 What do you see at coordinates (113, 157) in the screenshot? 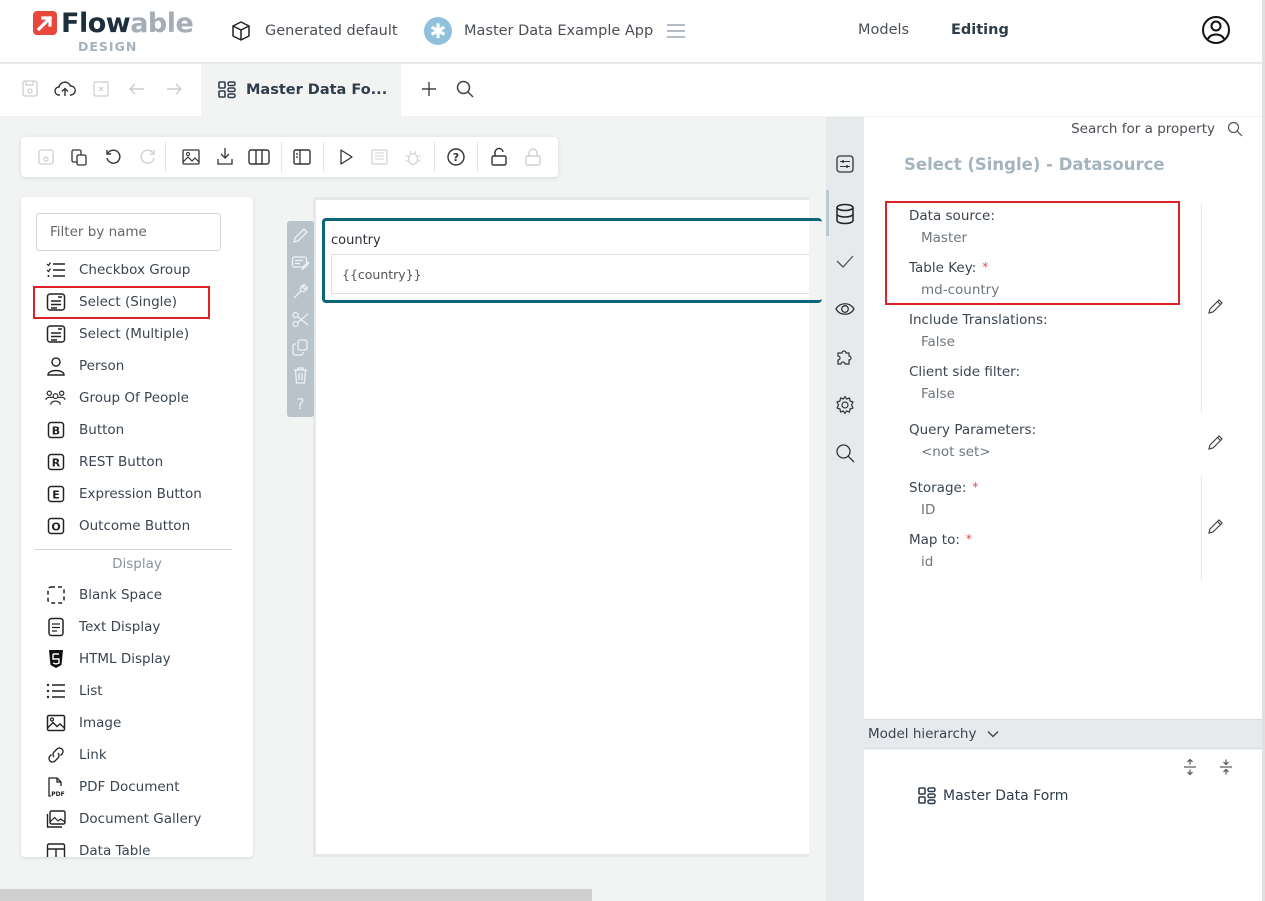
I see `undo-icon` at bounding box center [113, 157].